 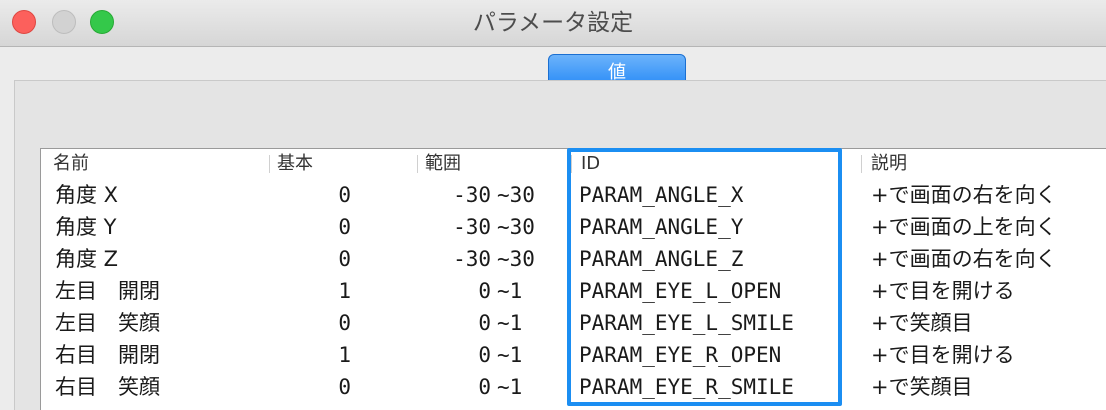 I want to click on table-row: 右目 開閉 1 0 ~1 PARAM_EYE_R_OPEN +で目を開ける, so click(x=573, y=355).